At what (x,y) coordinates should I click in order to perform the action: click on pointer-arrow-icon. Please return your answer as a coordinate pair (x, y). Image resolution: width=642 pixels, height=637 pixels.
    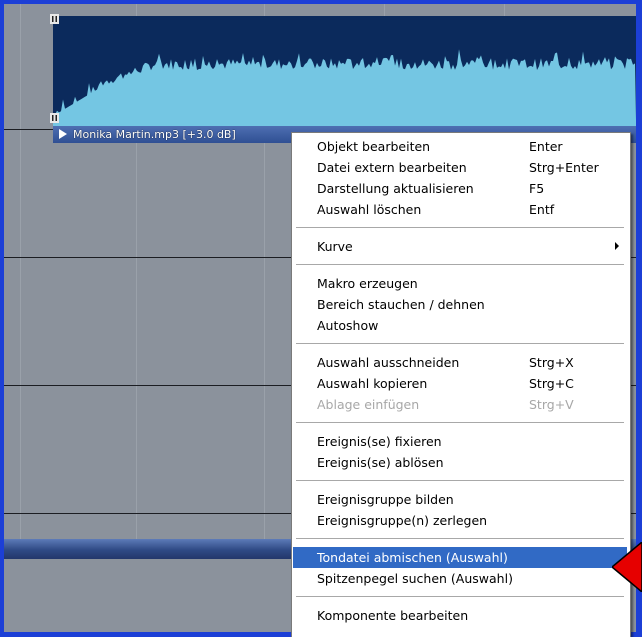
    Looking at the image, I should click on (627, 567).